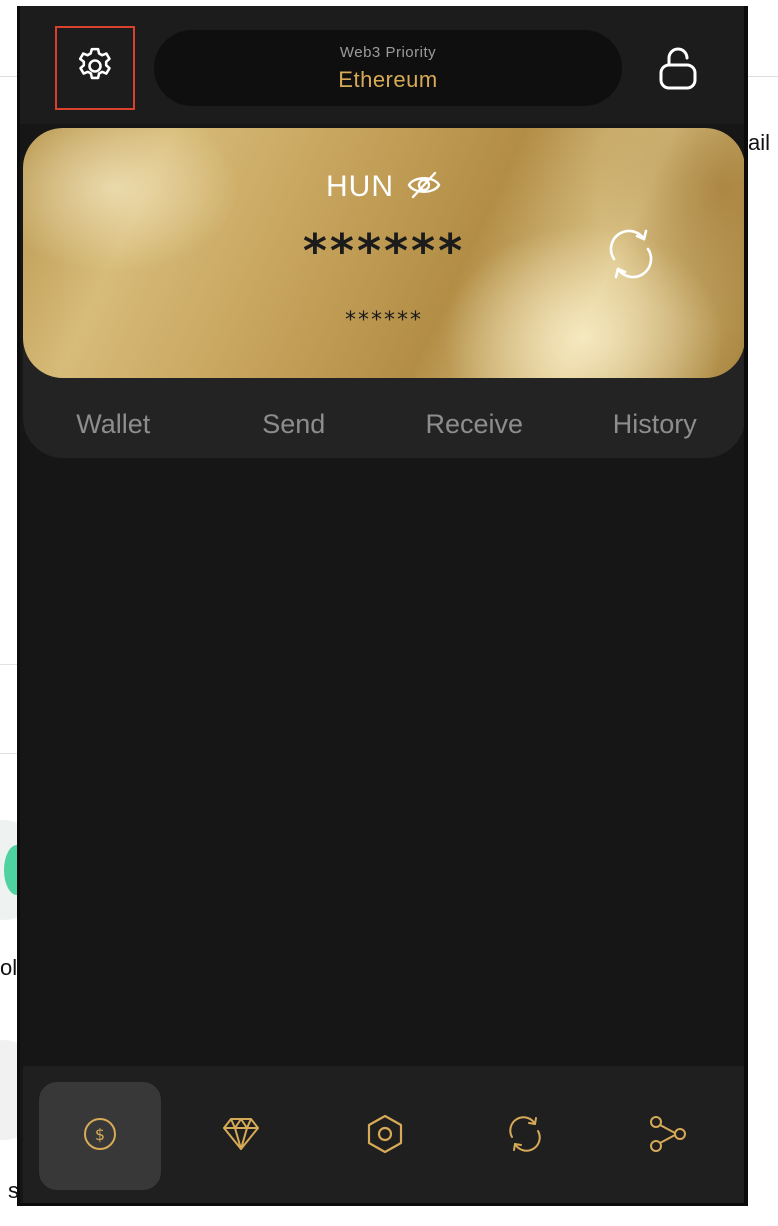  I want to click on currency-code: HUN, so click(360, 186).